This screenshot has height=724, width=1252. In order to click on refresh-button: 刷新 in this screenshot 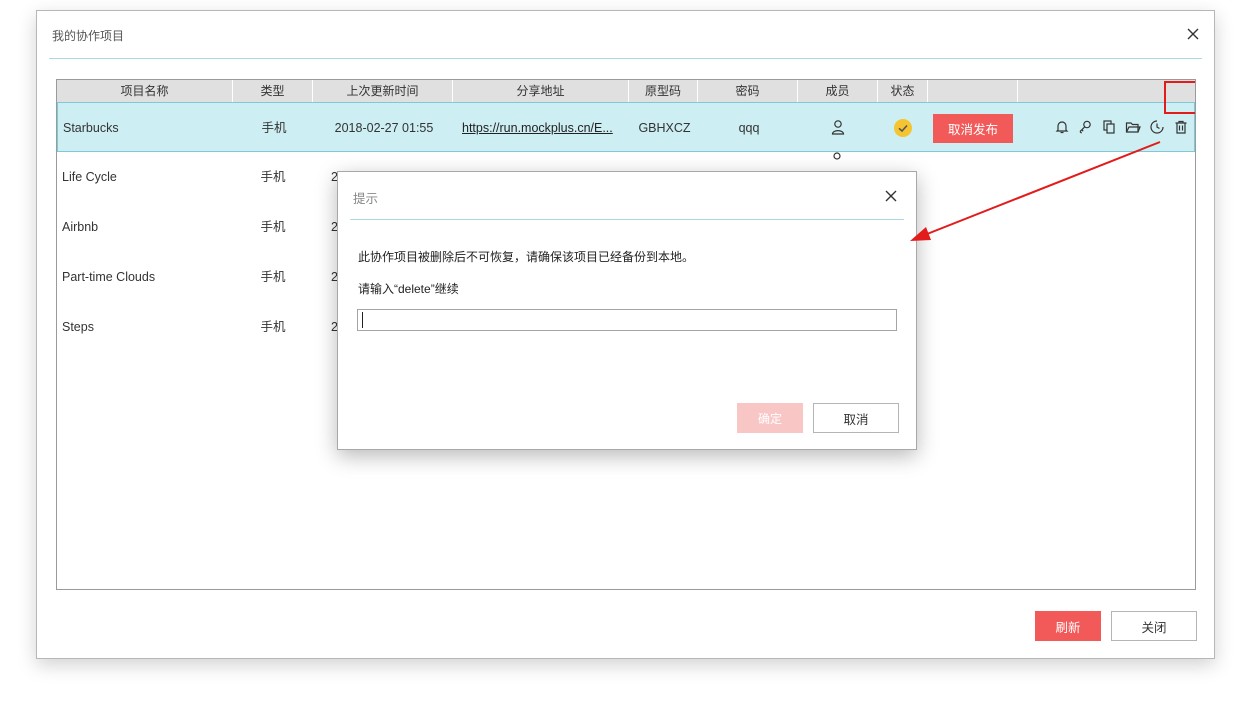, I will do `click(1068, 626)`.